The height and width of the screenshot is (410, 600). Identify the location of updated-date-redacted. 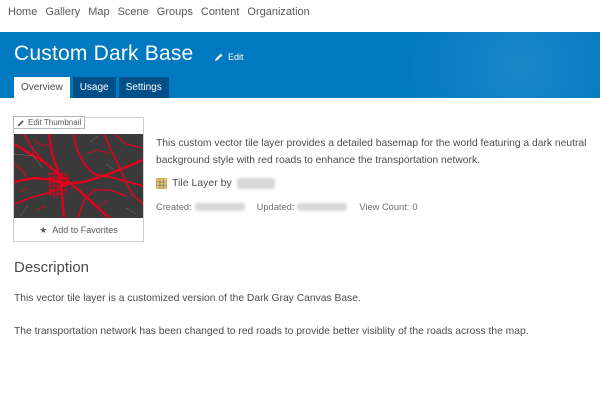
(322, 207).